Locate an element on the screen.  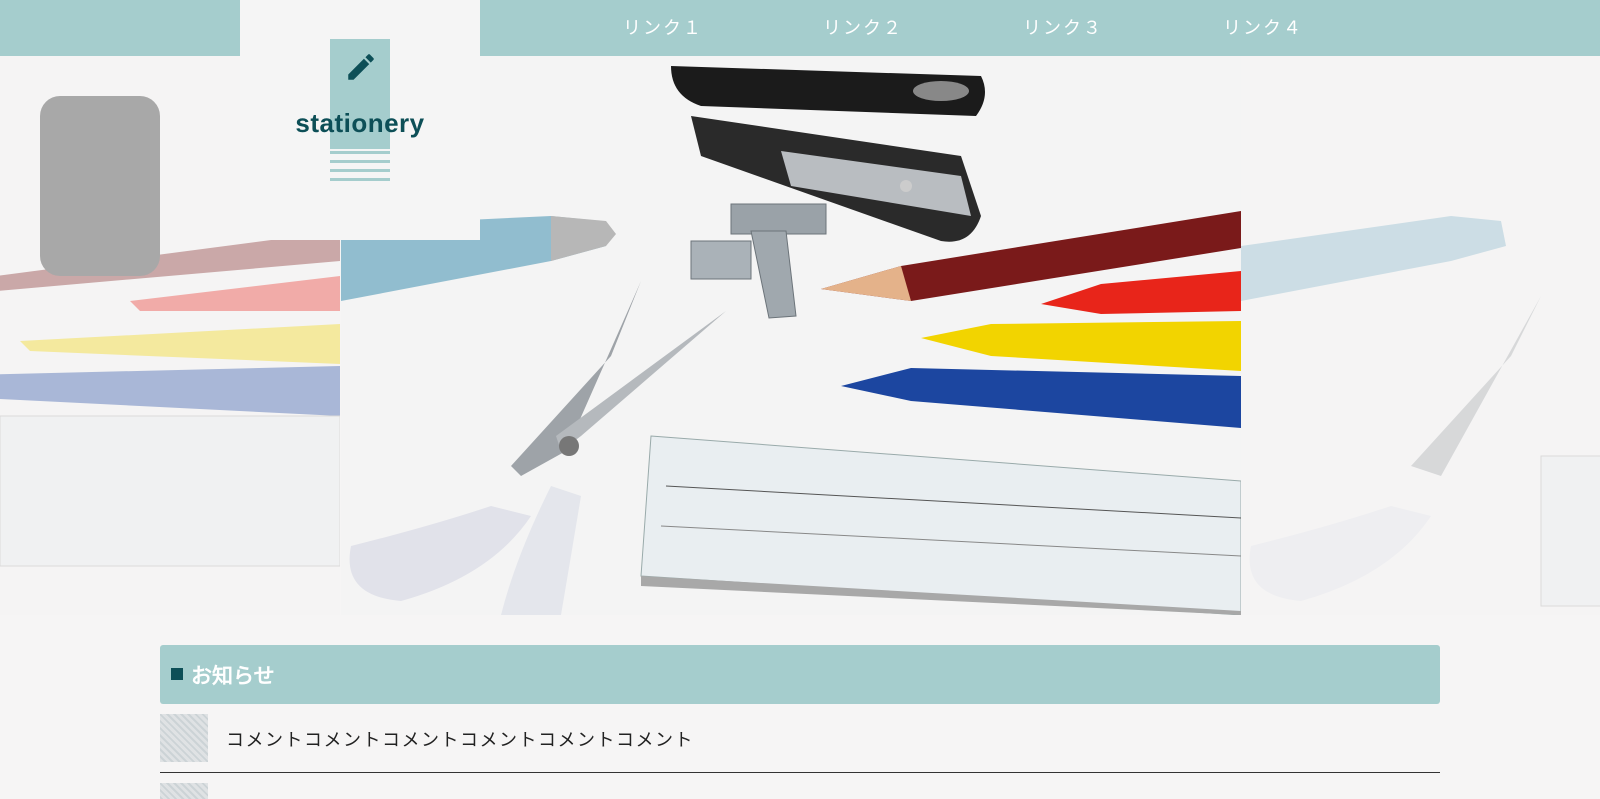
notices-title: お知らせ is located at coordinates (233, 676).